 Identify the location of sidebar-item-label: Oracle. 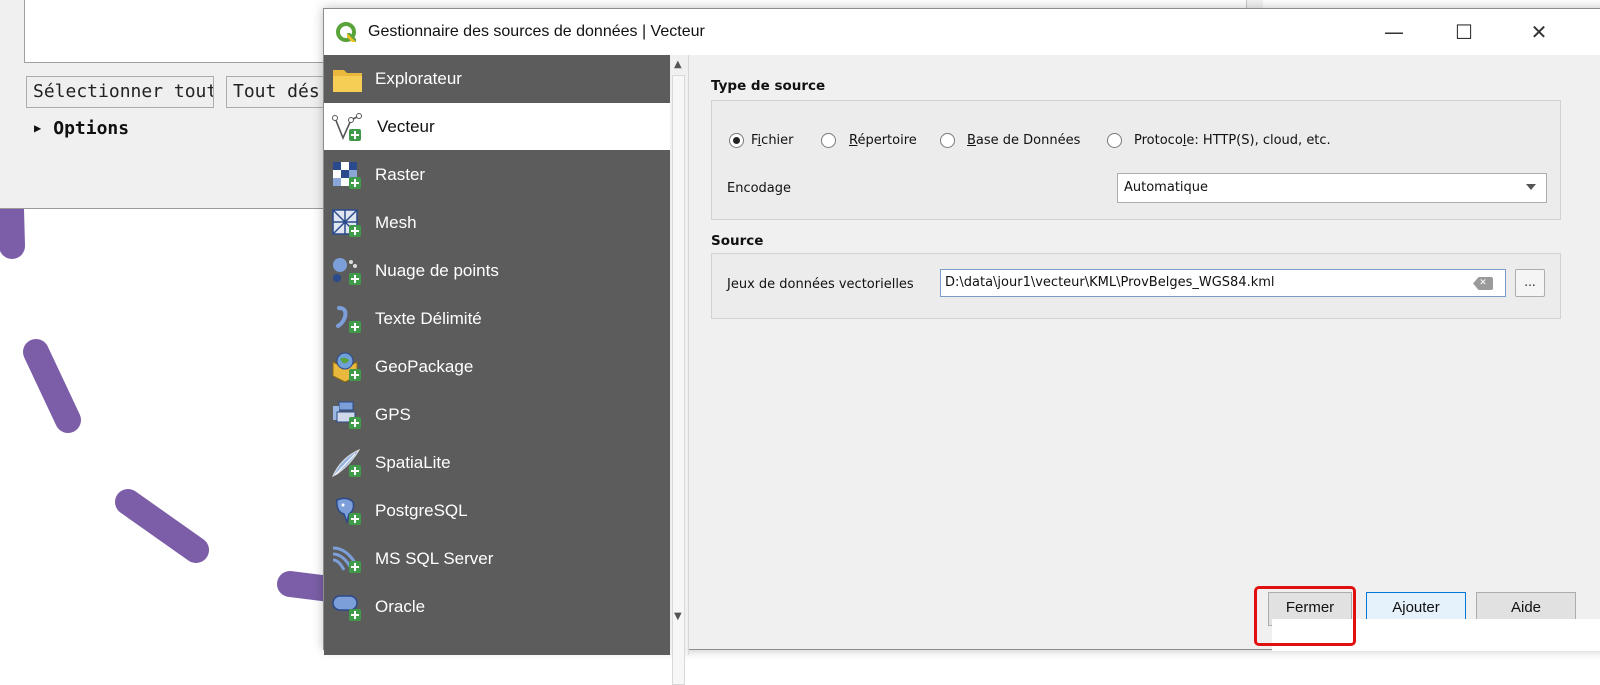
(400, 606).